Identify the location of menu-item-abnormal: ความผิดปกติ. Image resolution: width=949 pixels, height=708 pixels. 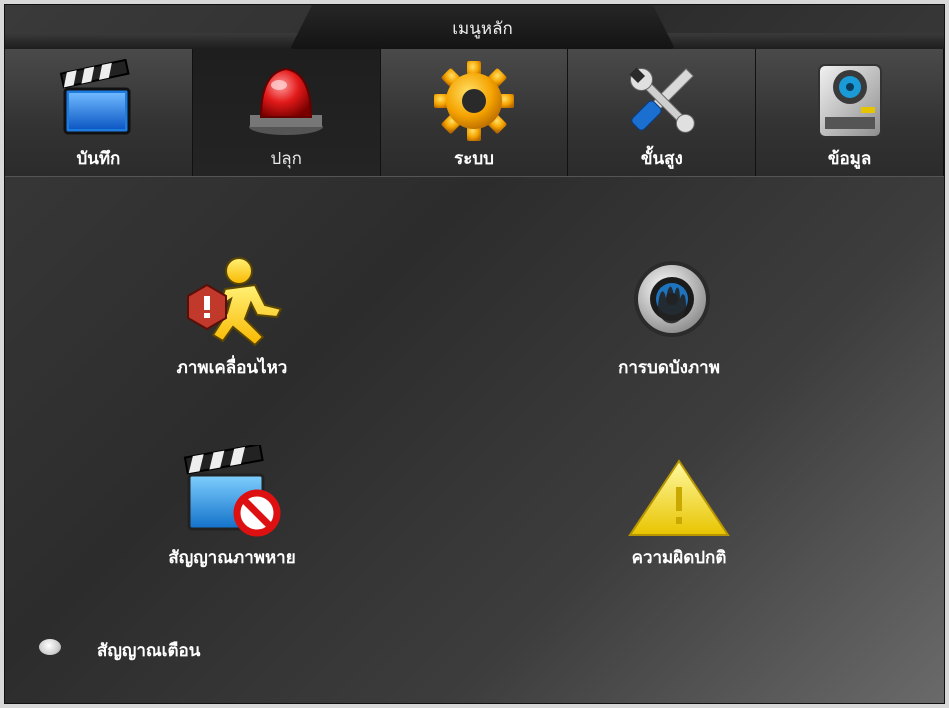
(679, 508).